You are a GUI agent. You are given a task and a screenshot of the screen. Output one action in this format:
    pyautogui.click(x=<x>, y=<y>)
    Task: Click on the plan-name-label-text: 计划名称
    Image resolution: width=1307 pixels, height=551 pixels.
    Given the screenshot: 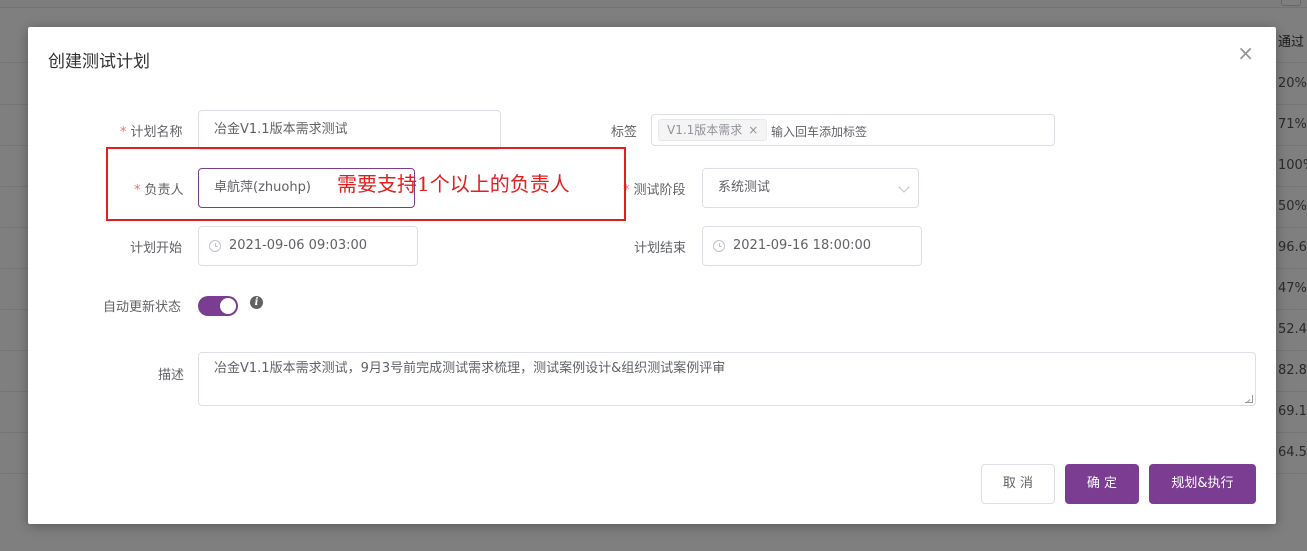 What is the action you would take?
    pyautogui.click(x=156, y=132)
    